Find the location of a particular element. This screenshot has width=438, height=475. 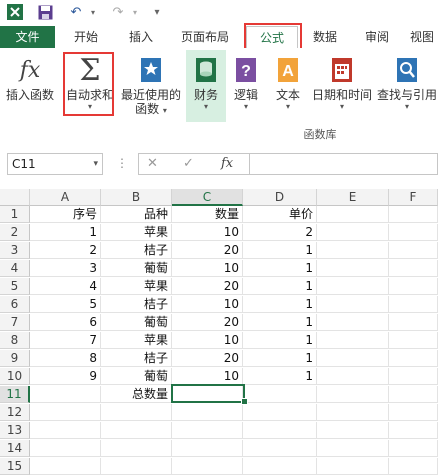

date-time-button: 日期和时间 ▾ is located at coordinates (342, 86).